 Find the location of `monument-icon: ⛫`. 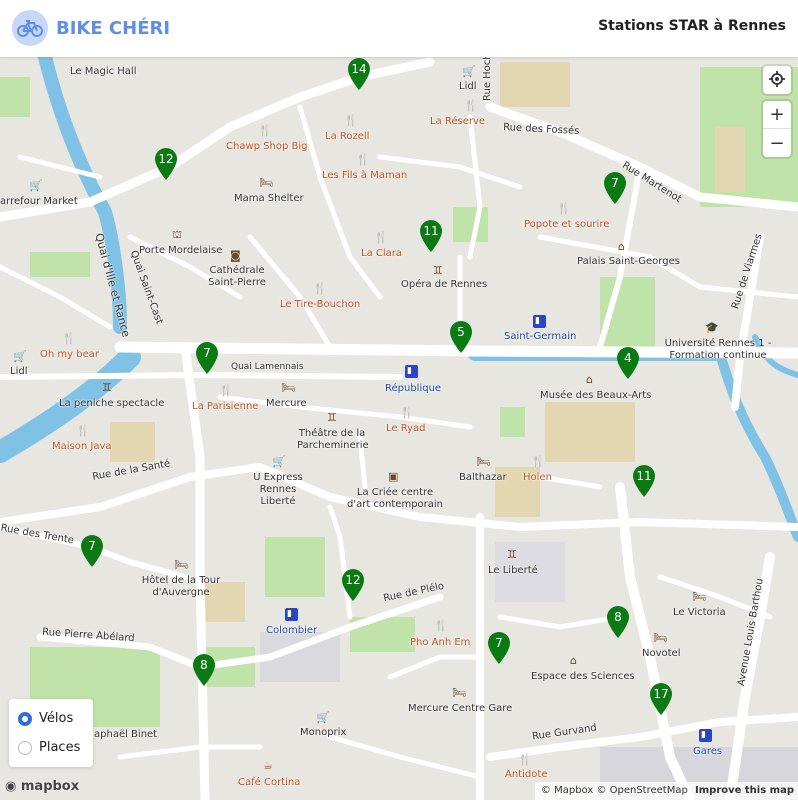

monument-icon: ⛫ is located at coordinates (177, 234).